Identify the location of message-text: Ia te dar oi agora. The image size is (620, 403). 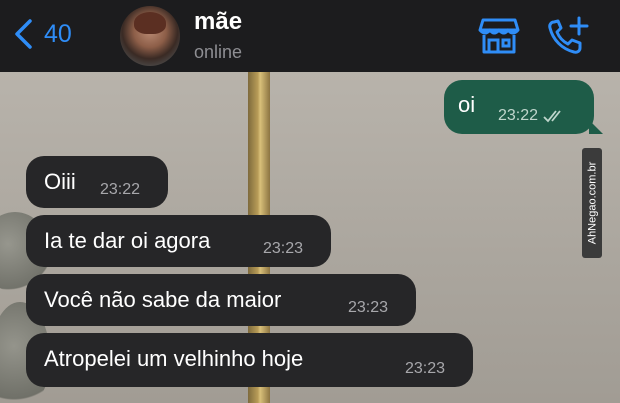
(127, 240).